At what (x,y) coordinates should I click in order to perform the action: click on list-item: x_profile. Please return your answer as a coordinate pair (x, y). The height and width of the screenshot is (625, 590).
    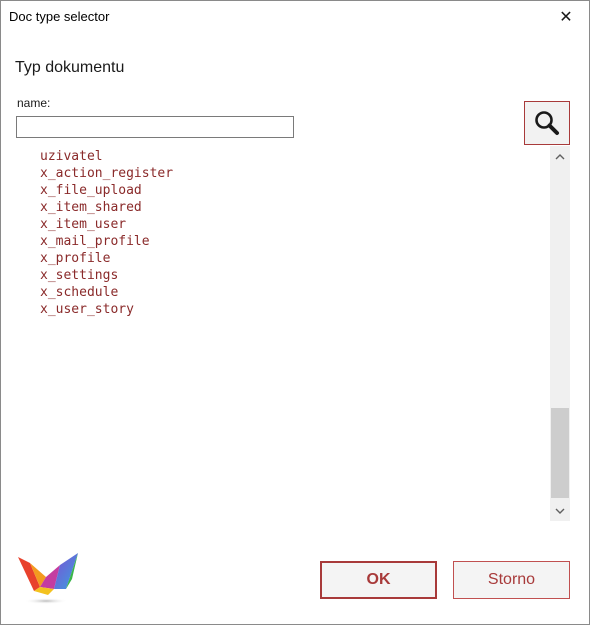
    Looking at the image, I should click on (75, 258).